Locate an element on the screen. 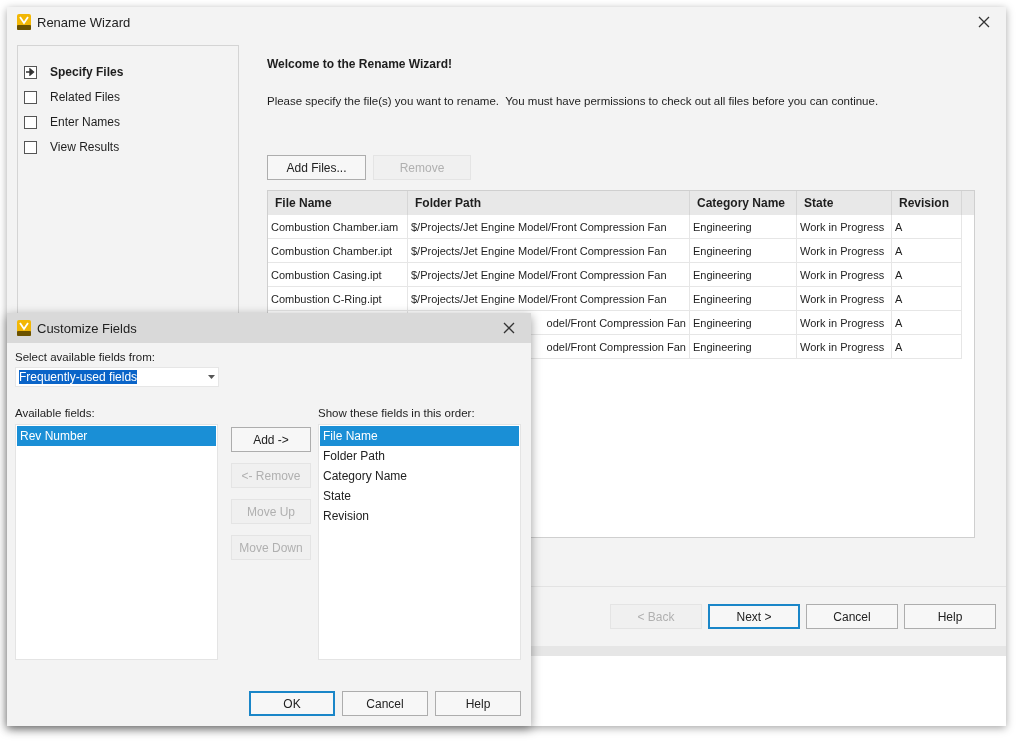 The image size is (1024, 744). step-label: Enter Names is located at coordinates (85, 122).